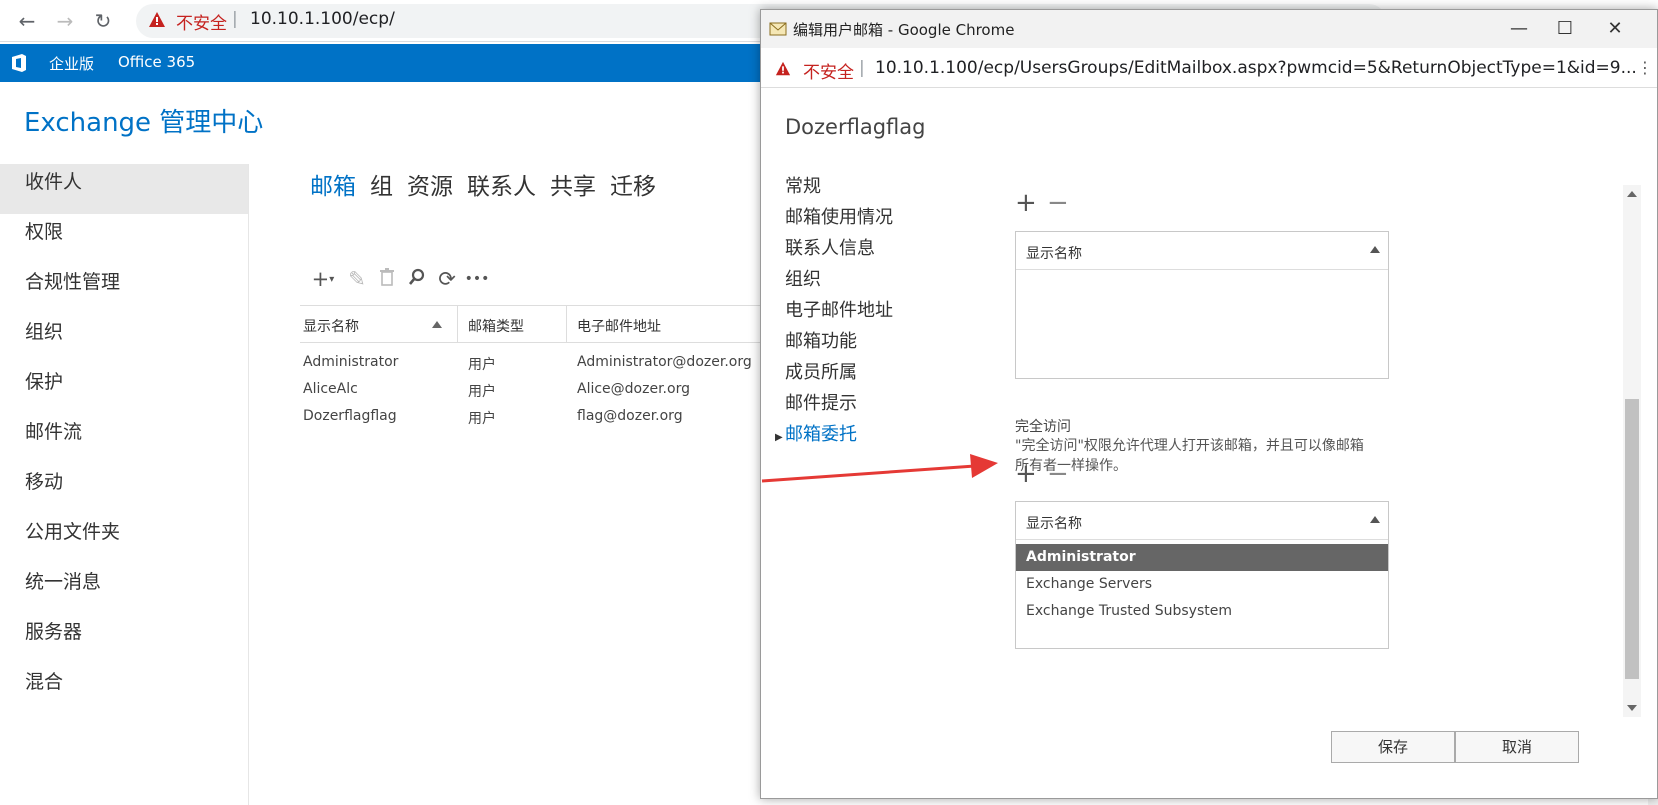 Image resolution: width=1658 pixels, height=805 pixels. Describe the element at coordinates (633, 389) in the screenshot. I see `cell-email: Alice@dozer.org` at that location.